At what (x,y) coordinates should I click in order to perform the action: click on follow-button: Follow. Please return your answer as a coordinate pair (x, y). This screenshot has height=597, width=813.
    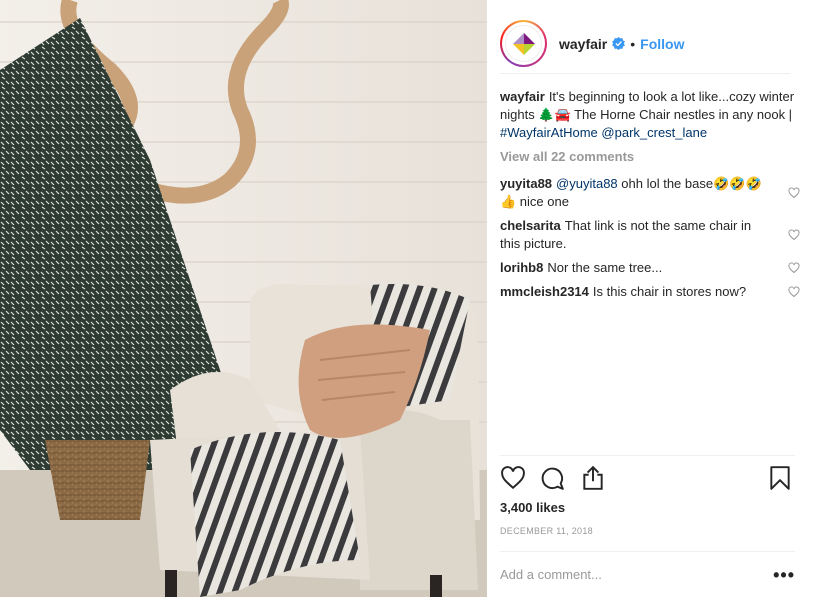
    Looking at the image, I should click on (662, 44).